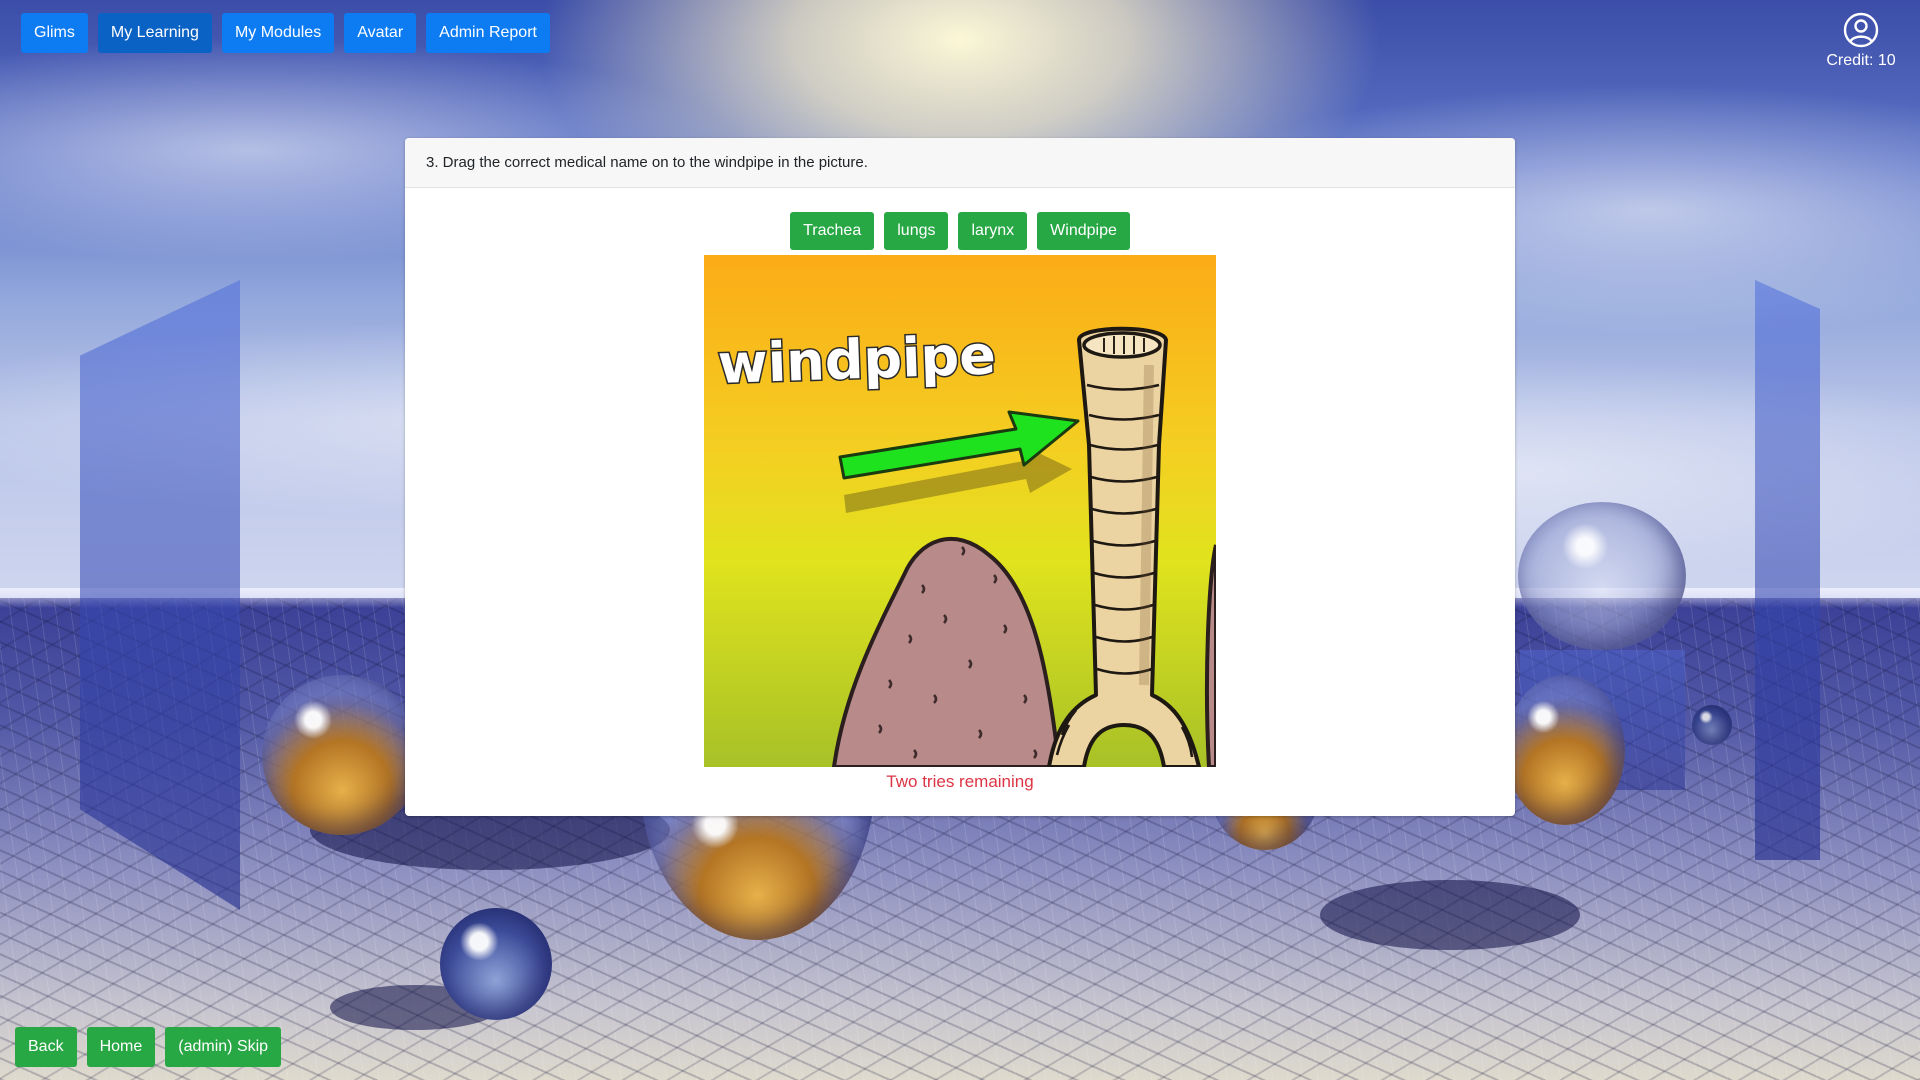 This screenshot has width=1920, height=1080. What do you see at coordinates (916, 231) in the screenshot?
I see `option-lungs: lungs` at bounding box center [916, 231].